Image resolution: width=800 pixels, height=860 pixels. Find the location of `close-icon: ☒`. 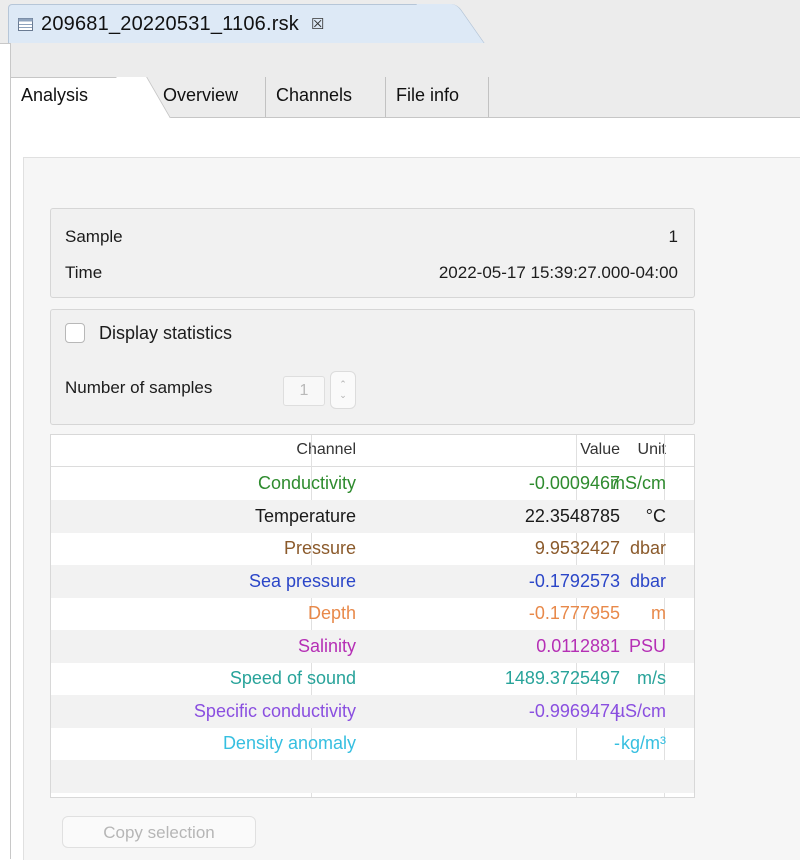

close-icon: ☒ is located at coordinates (317, 24).